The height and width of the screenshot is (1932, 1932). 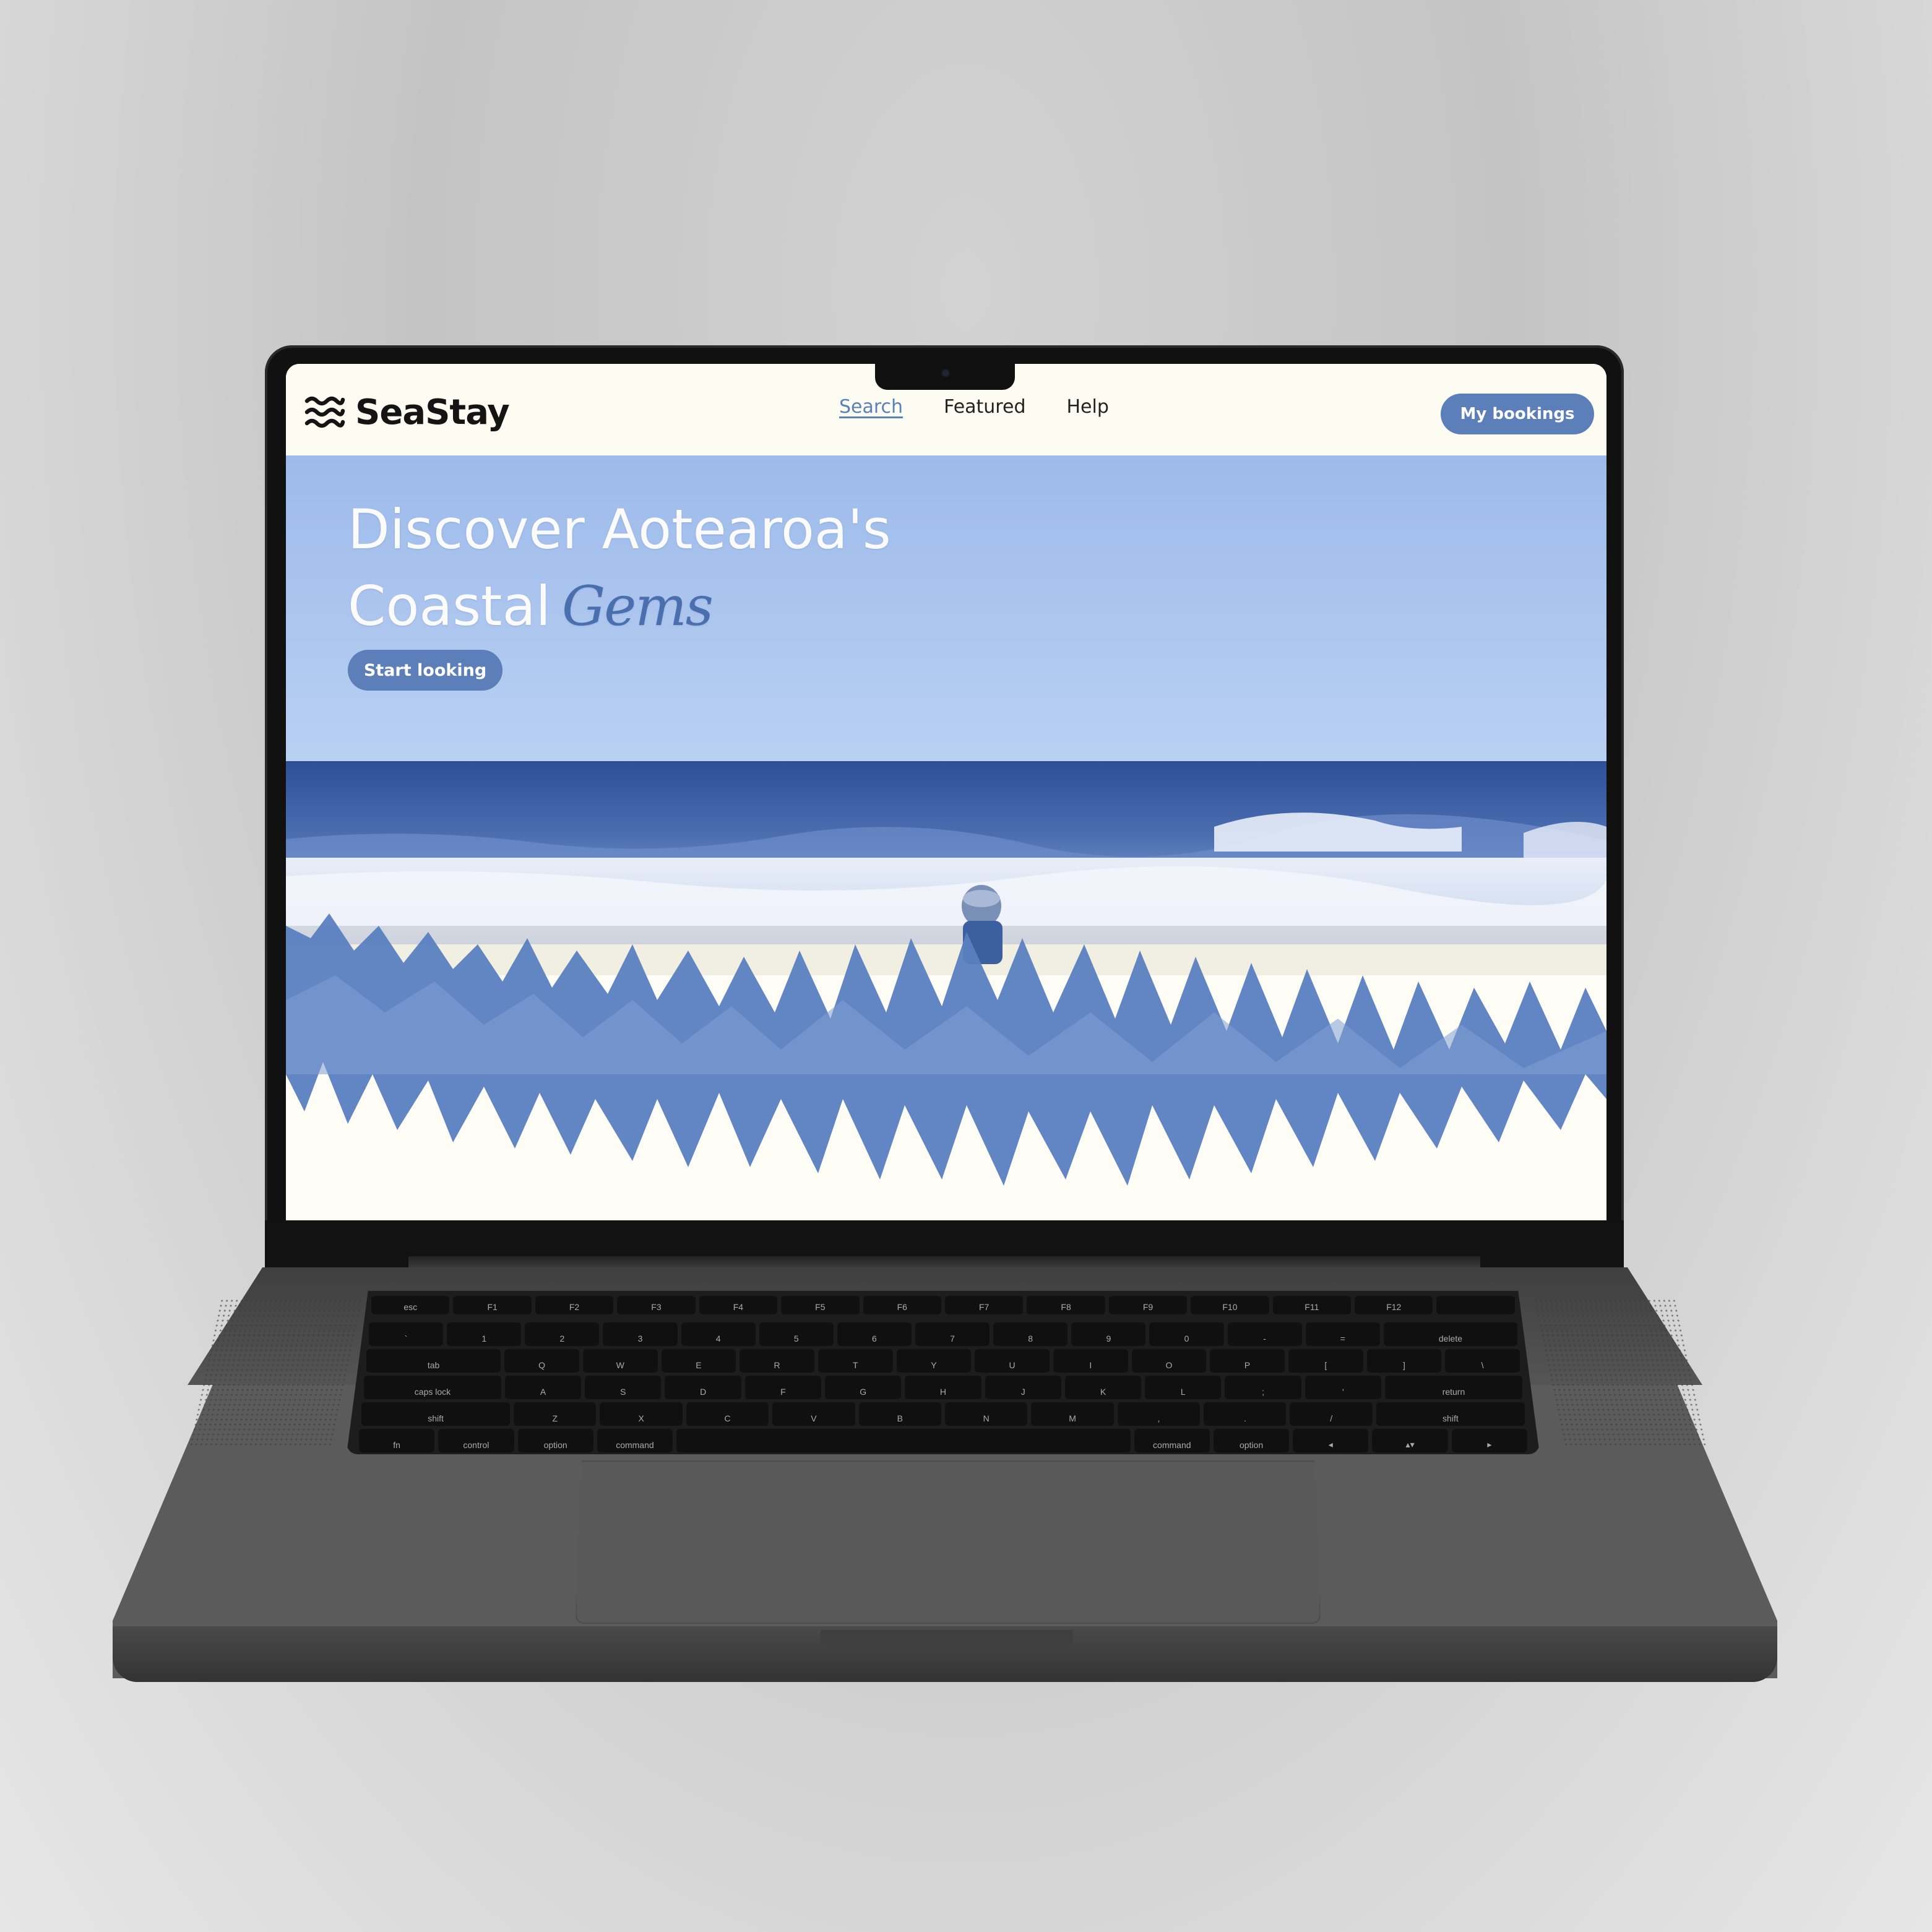 I want to click on keyboard-row: tab Q W E R T Y U I O P[] \, so click(x=944, y=1361).